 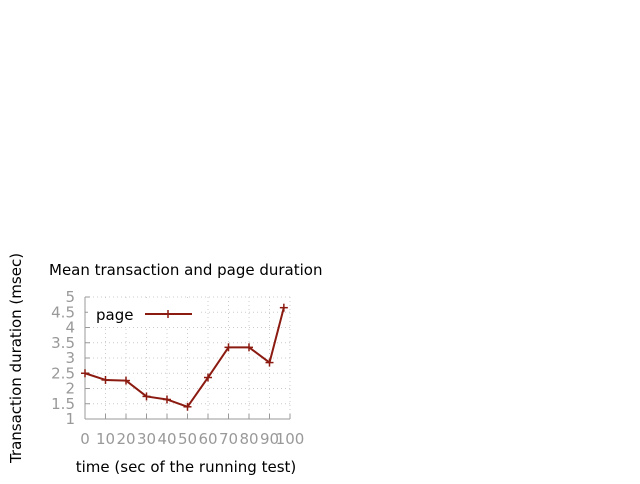 What do you see at coordinates (146, 439) in the screenshot?
I see `x-tick-label: 30` at bounding box center [146, 439].